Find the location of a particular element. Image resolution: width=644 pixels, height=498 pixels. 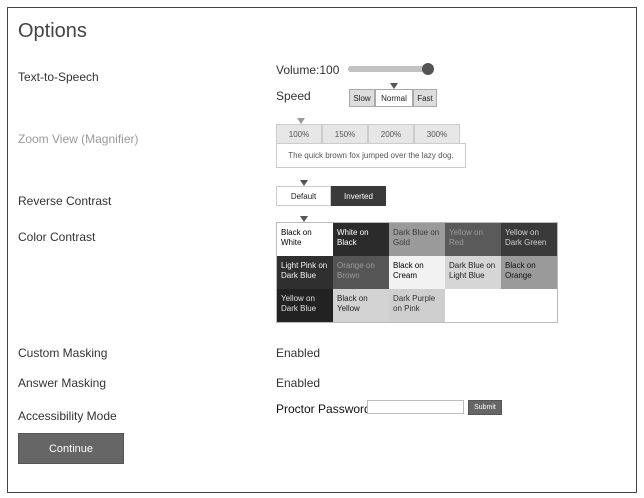

color-contrast-option: Black on Cream is located at coordinates (417, 272).